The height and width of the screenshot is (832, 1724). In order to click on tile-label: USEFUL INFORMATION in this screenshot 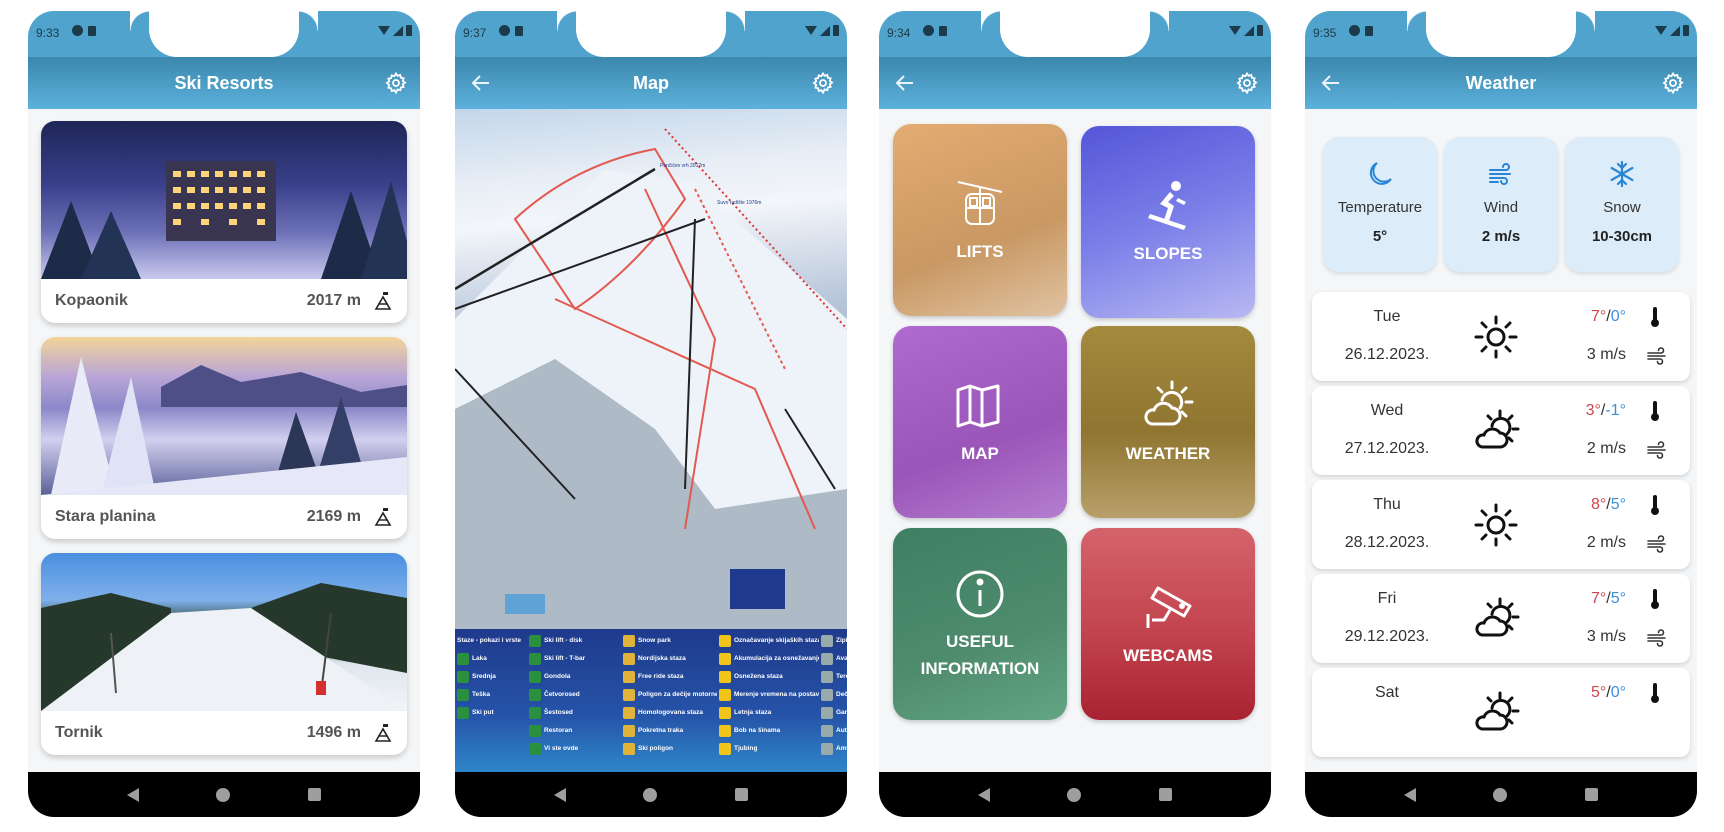, I will do `click(980, 655)`.